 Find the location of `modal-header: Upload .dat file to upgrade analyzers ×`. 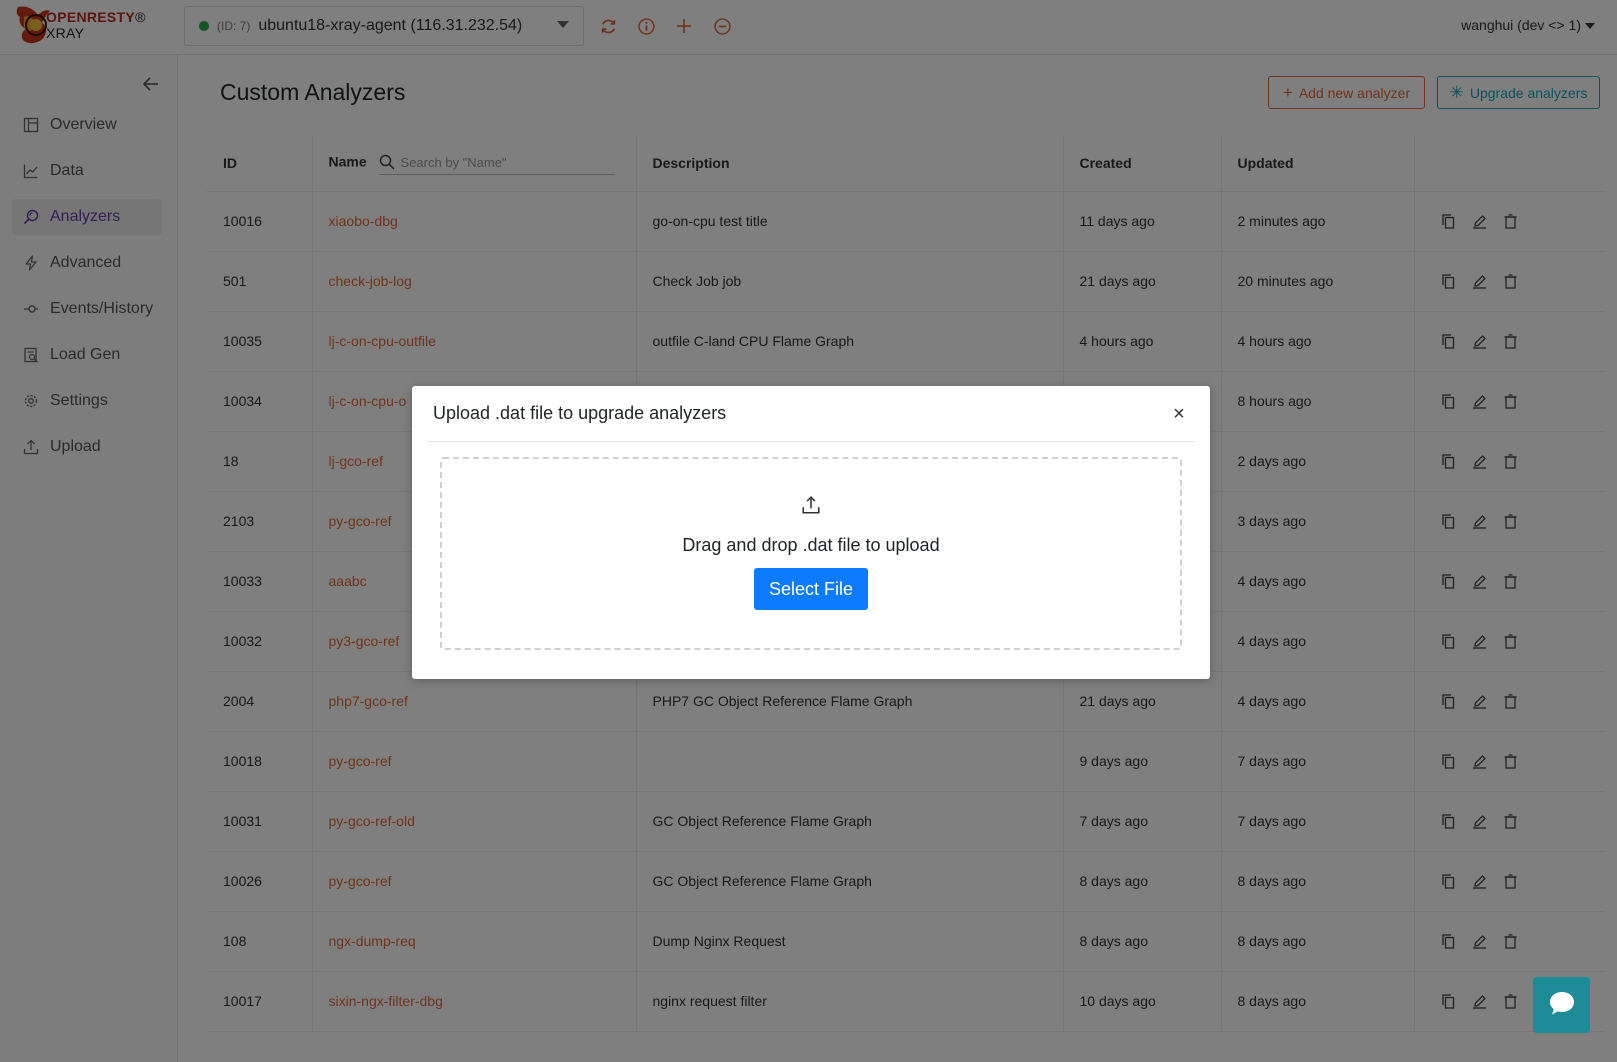

modal-header: Upload .dat file to upgrade analyzers × is located at coordinates (811, 414).